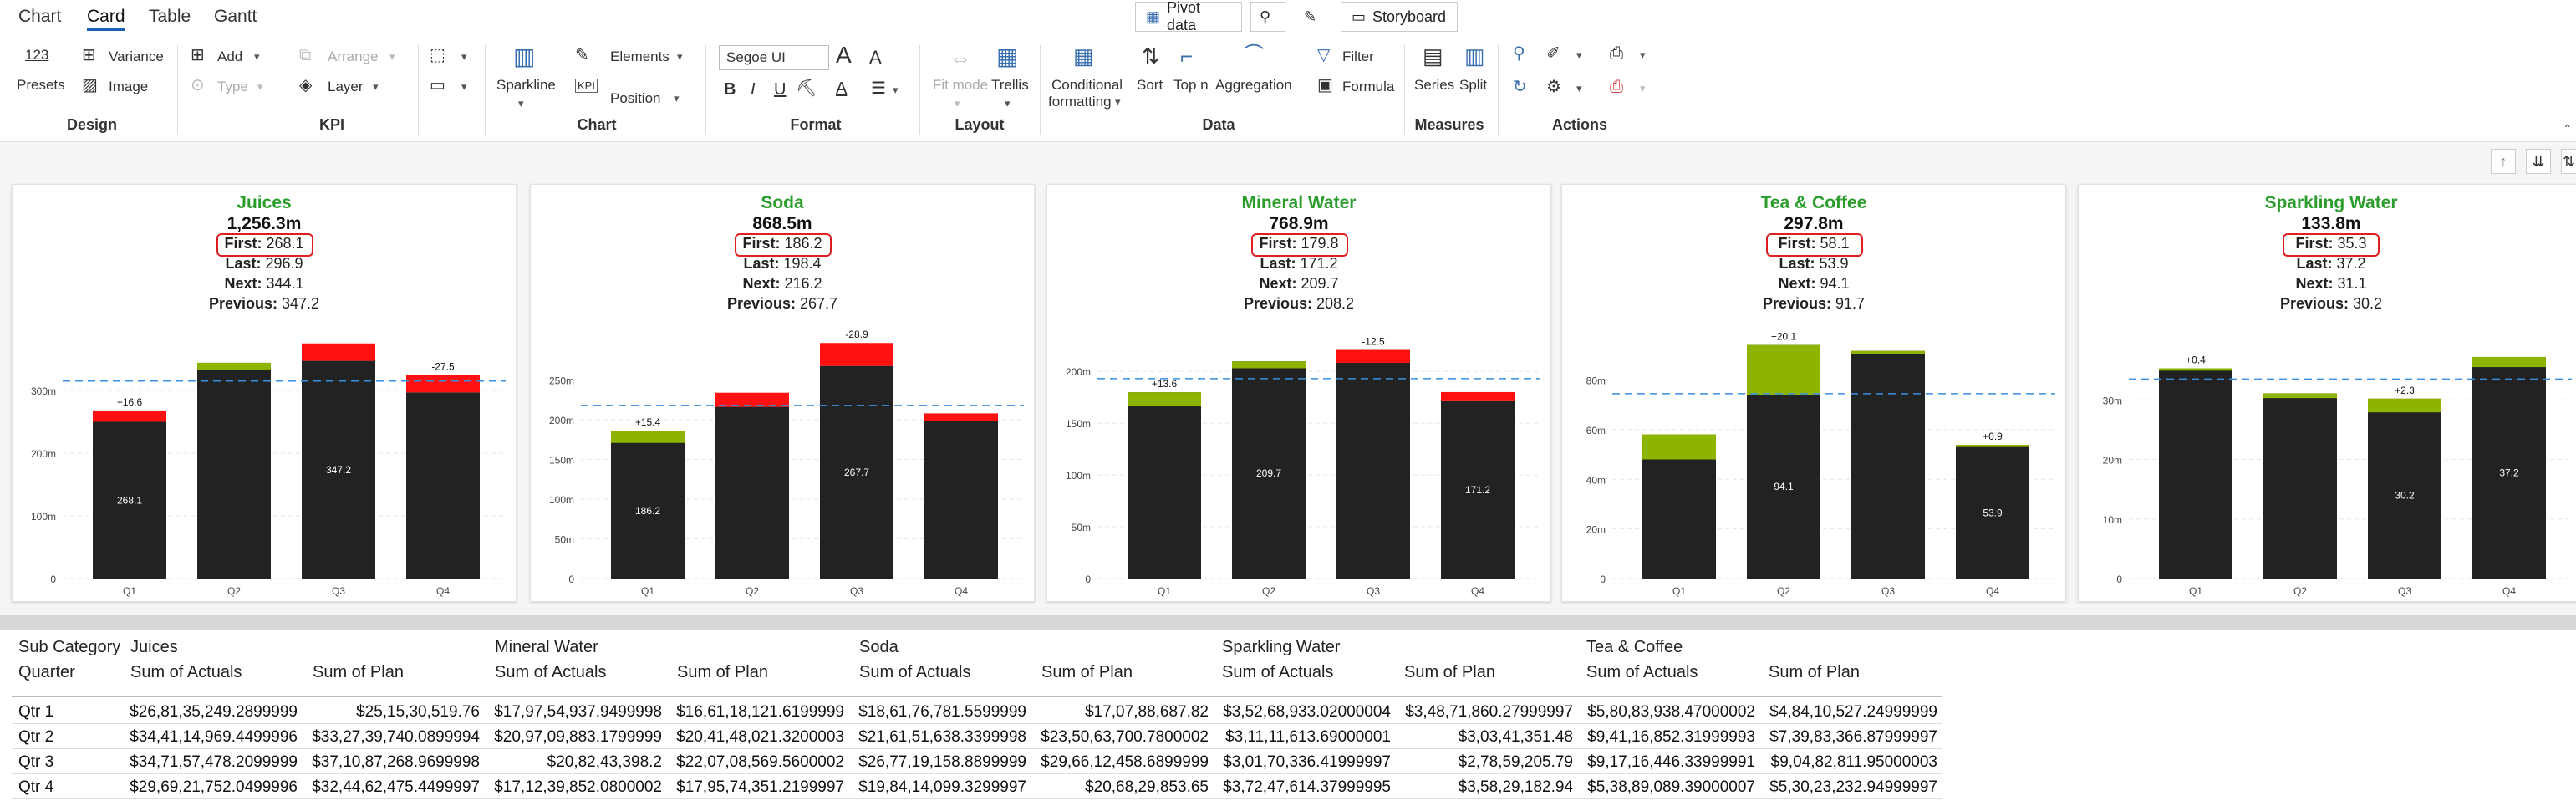 Image resolution: width=2576 pixels, height=811 pixels. Describe the element at coordinates (41, 85) in the screenshot. I see `presets-button: Presets` at that location.